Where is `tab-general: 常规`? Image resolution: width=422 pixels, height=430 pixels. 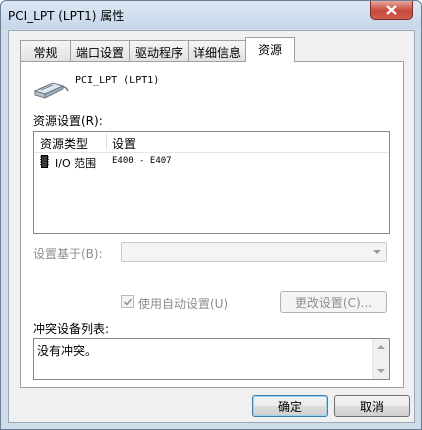
tab-general: 常规 is located at coordinates (45, 50).